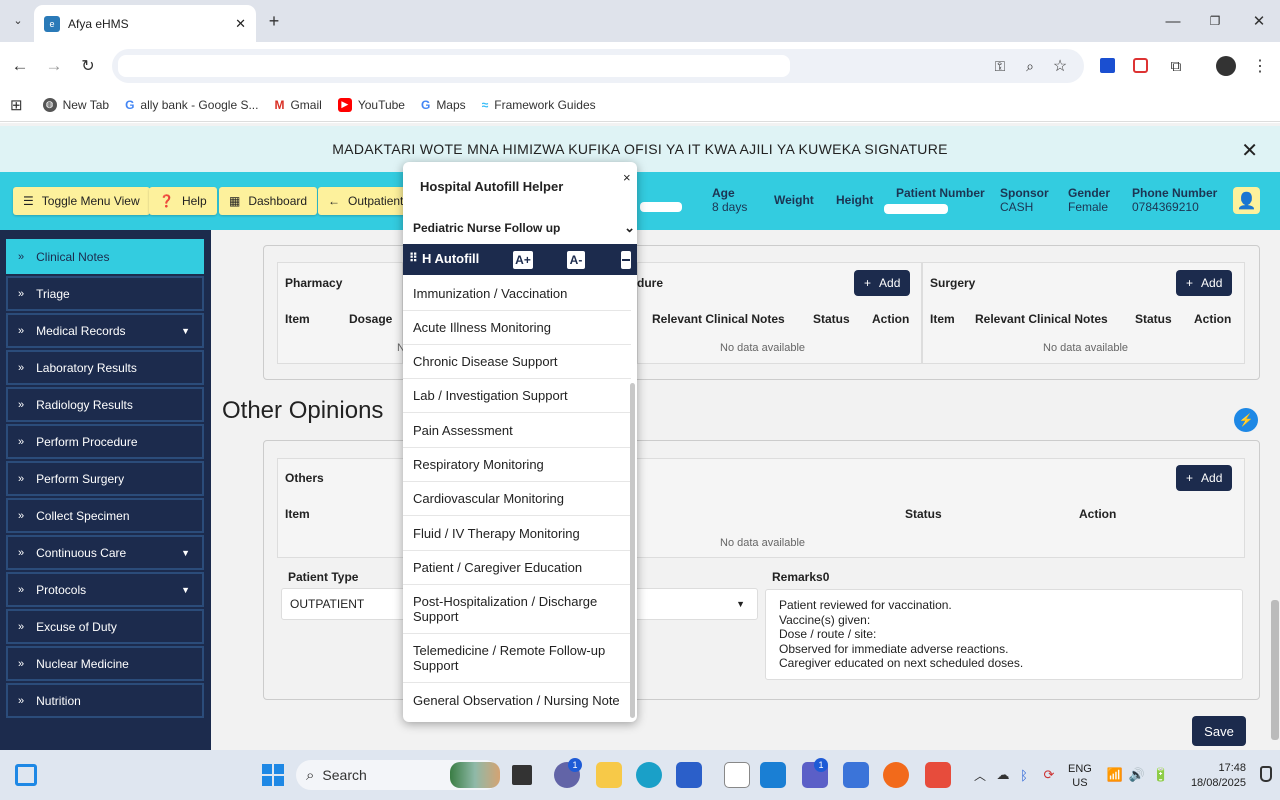 The image size is (1280, 800). I want to click on sidebar-item-perform-procedure: » Perform Procedure, so click(105, 441).